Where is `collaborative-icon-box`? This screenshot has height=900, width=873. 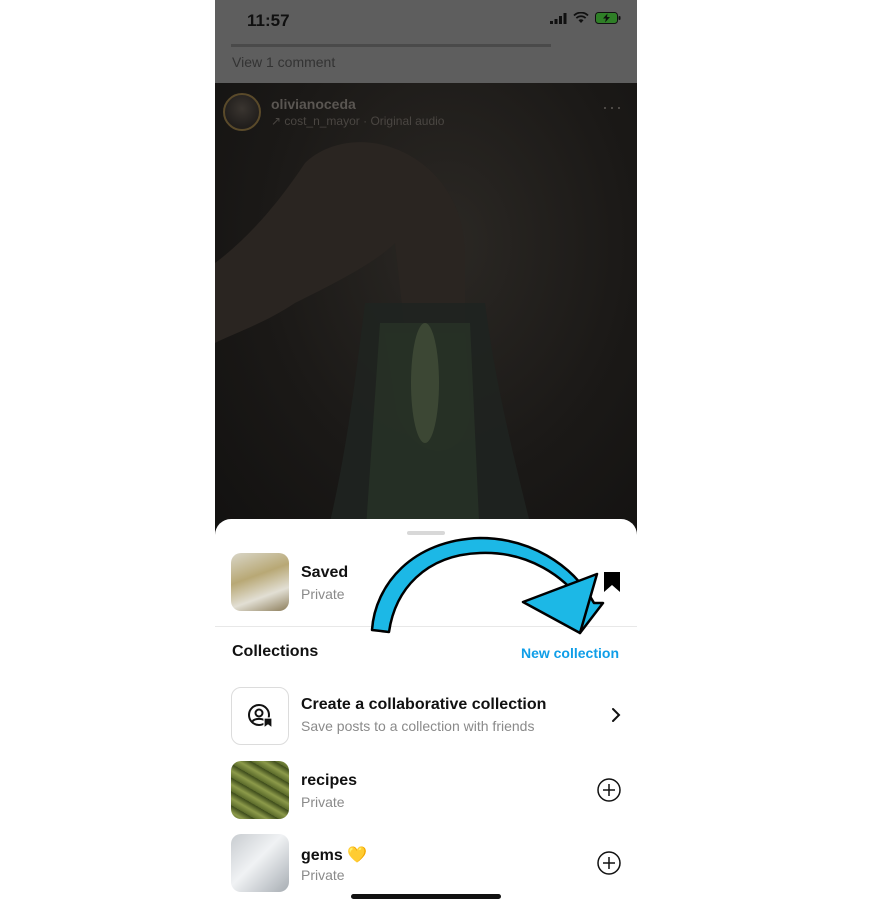
collaborative-icon-box is located at coordinates (260, 716).